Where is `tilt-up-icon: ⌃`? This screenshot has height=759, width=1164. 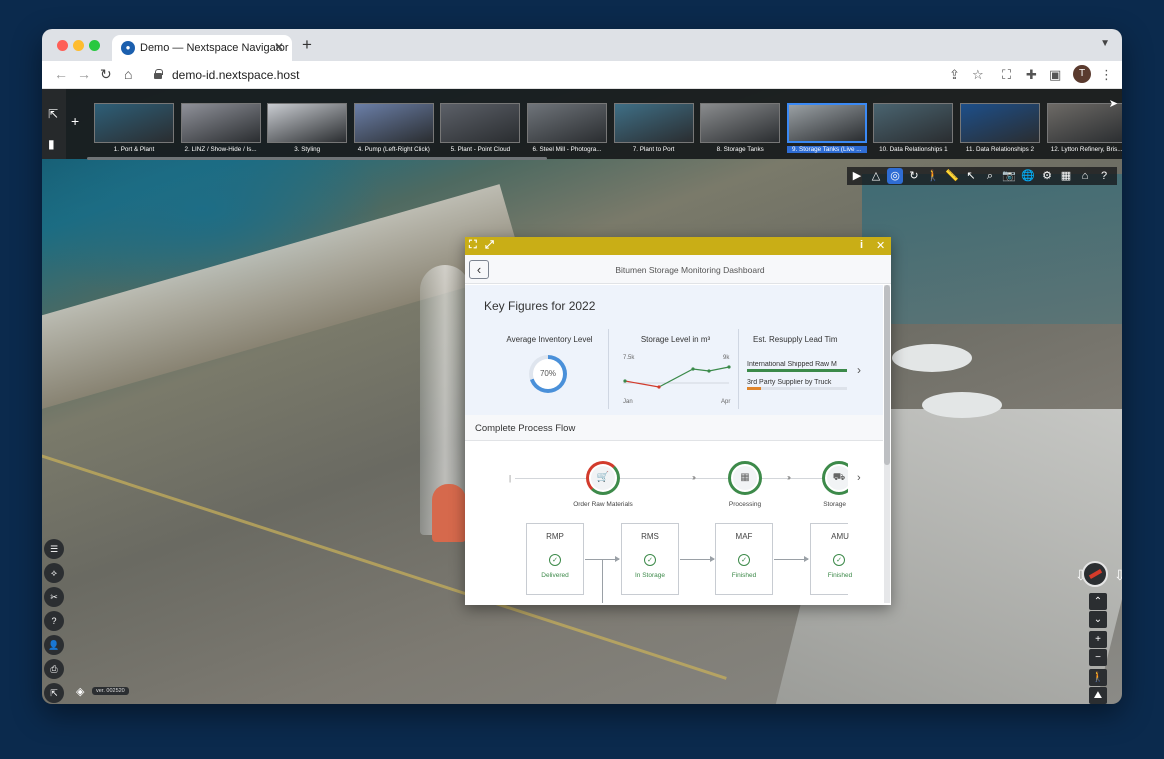
tilt-up-icon: ⌃ is located at coordinates (1098, 601).